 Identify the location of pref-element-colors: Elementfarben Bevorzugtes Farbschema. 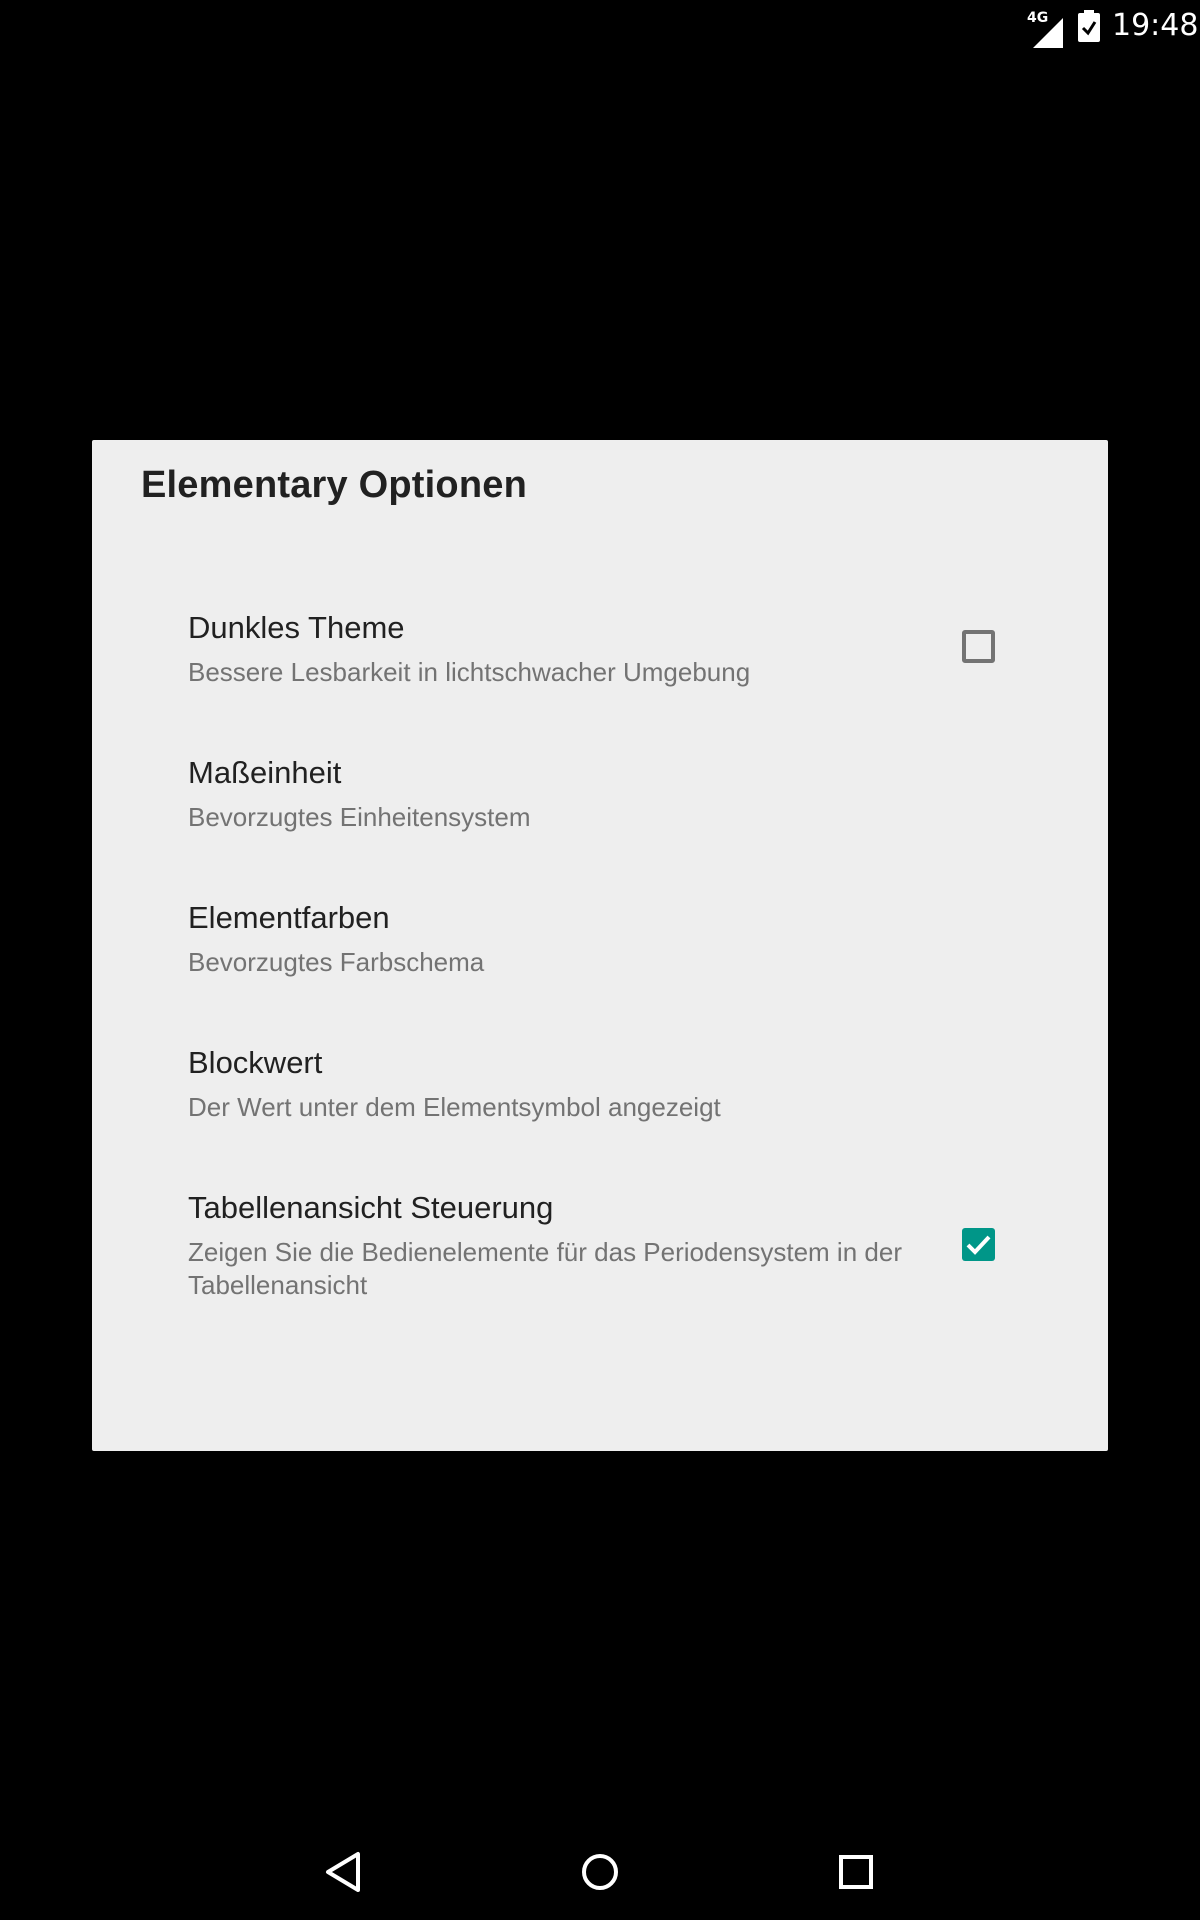
(600, 945).